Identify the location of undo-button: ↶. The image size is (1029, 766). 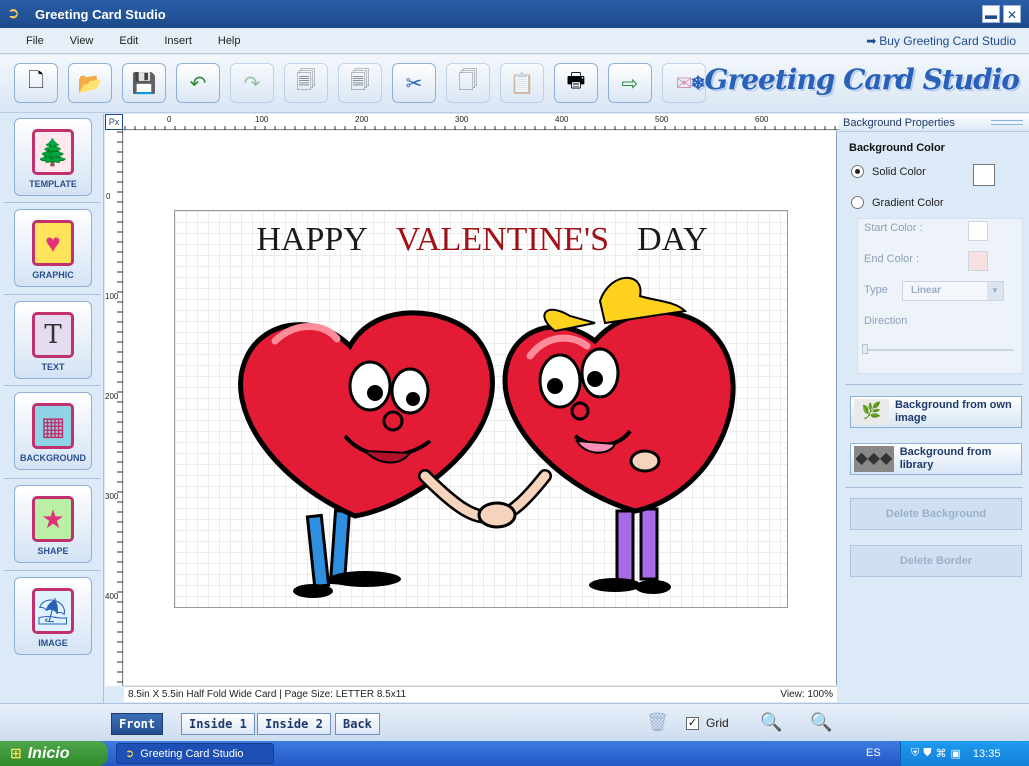
(198, 83).